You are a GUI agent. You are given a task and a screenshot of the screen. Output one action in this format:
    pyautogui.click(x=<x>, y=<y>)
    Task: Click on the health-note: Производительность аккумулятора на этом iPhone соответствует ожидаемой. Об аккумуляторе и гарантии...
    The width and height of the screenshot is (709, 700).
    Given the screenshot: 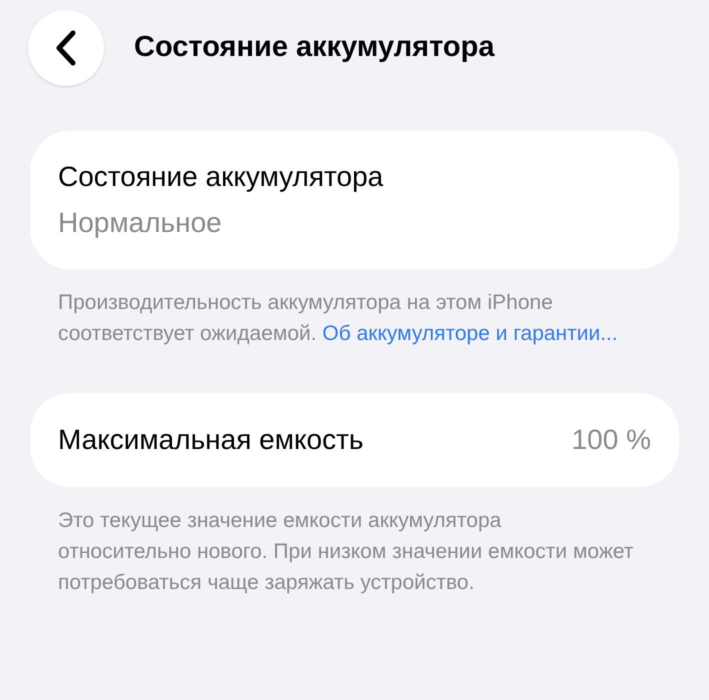 What is the action you would take?
    pyautogui.click(x=338, y=318)
    